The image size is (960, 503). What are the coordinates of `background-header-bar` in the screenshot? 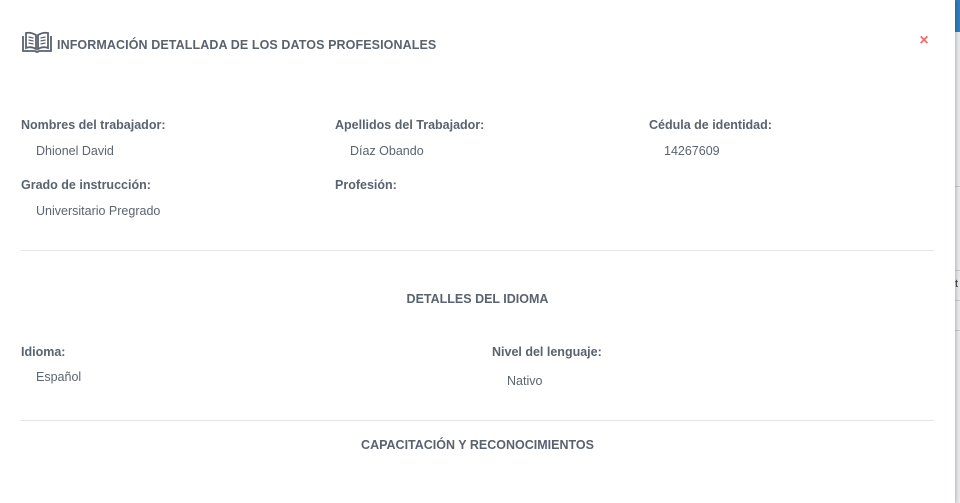 It's located at (957, 16).